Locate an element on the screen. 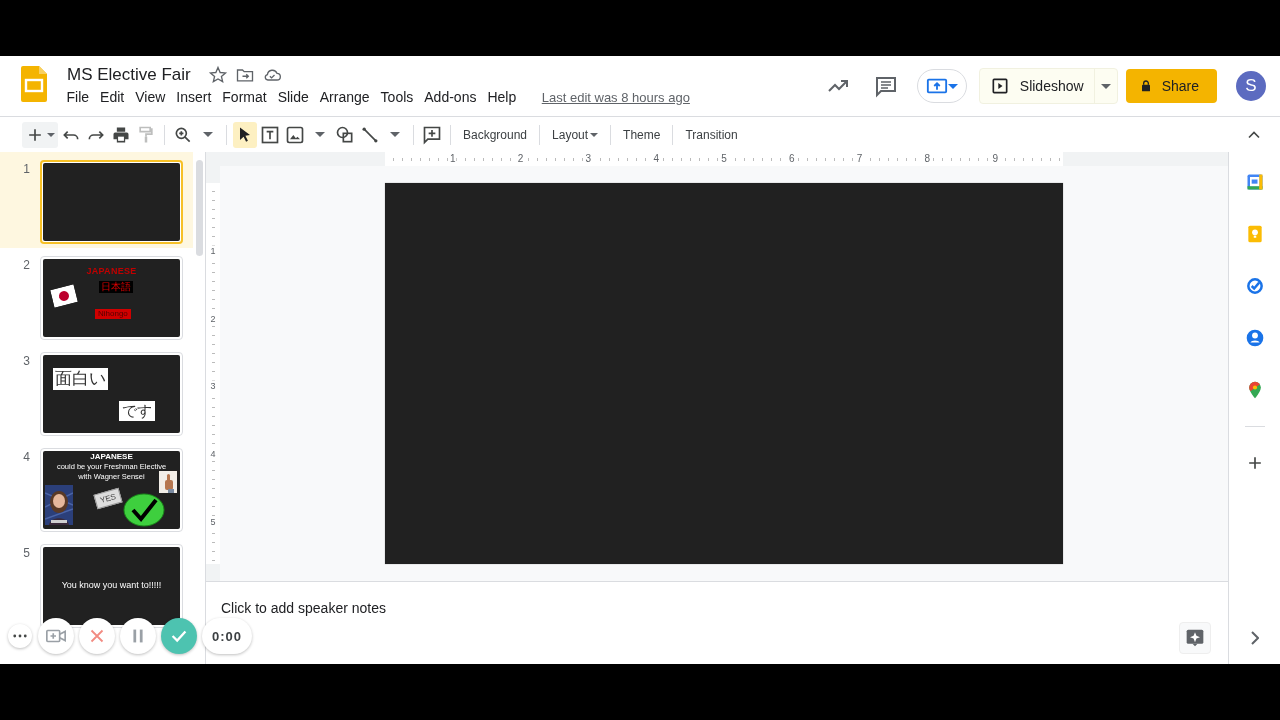 This screenshot has width=1280, height=720. checkmark-icon is located at coordinates (144, 510).